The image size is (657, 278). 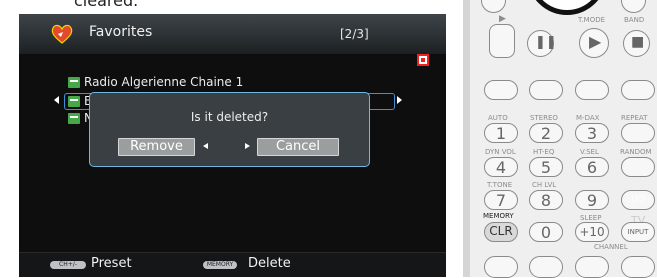 I want to click on preset-hint: Preset, so click(x=111, y=263).